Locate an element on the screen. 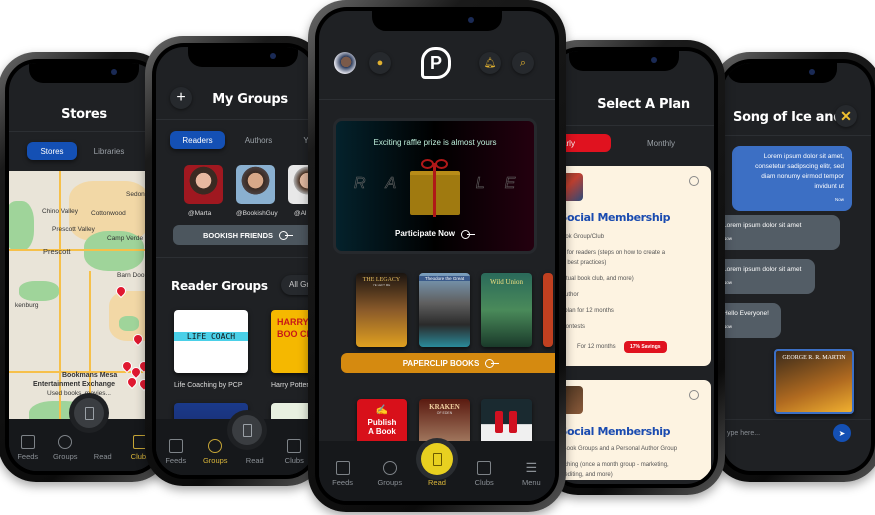 Image resolution: width=875 pixels, height=515 pixels. message-bubble: Hello Everyone! Now is located at coordinates (752, 320).